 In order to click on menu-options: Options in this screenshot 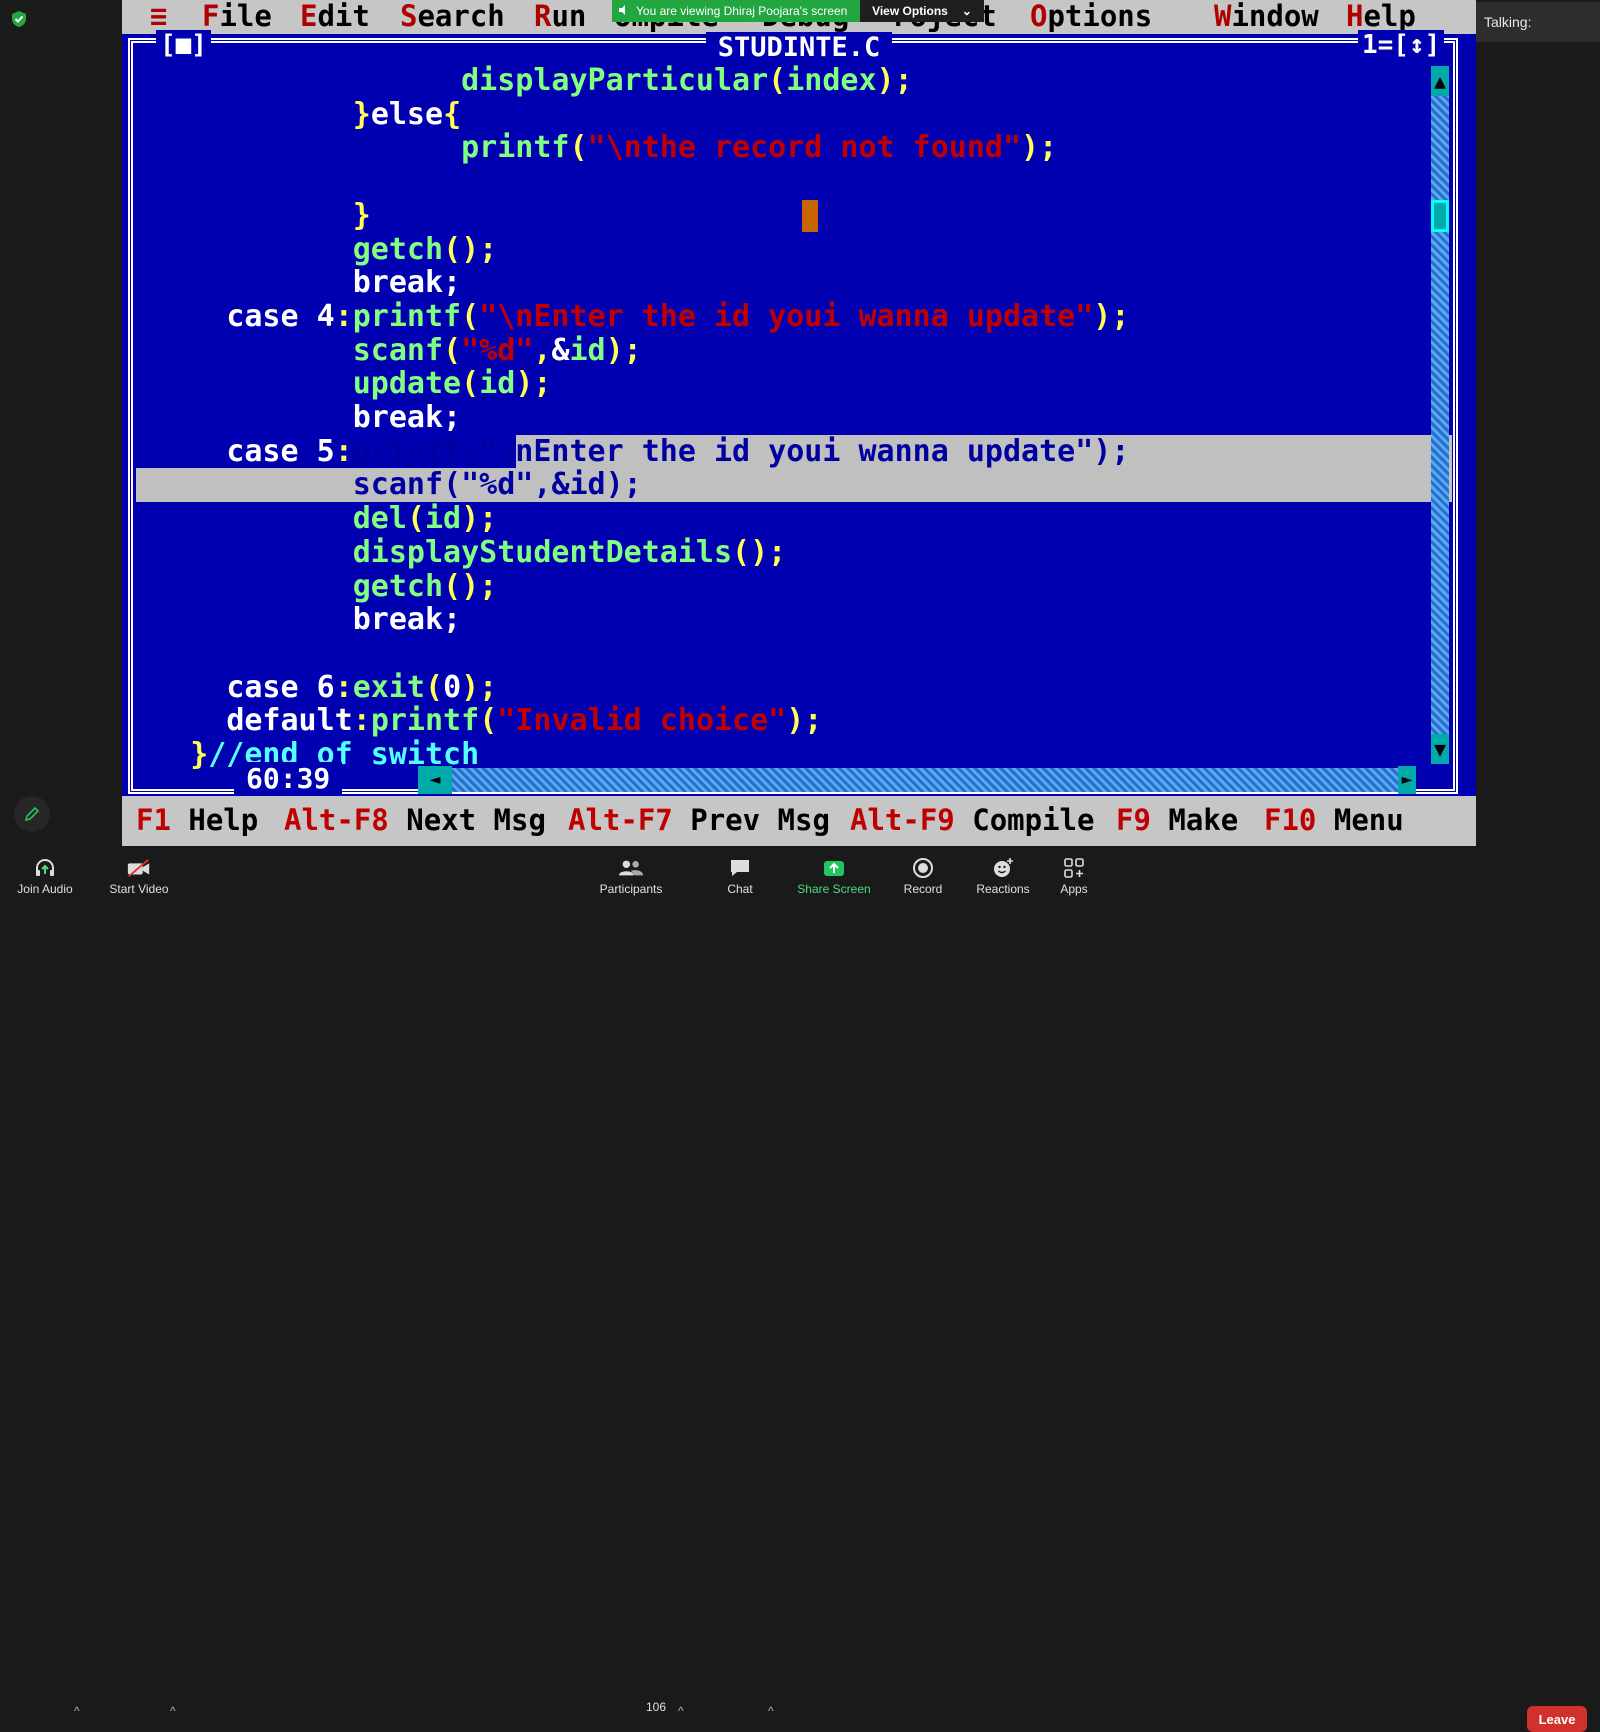, I will do `click(1091, 16)`.